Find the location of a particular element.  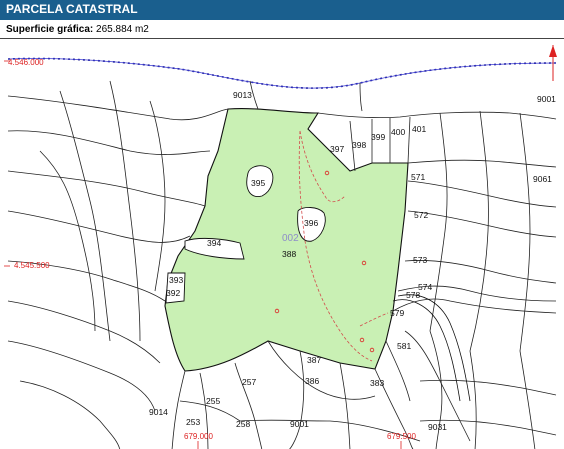

parcel-label: 398 is located at coordinates (359, 145).